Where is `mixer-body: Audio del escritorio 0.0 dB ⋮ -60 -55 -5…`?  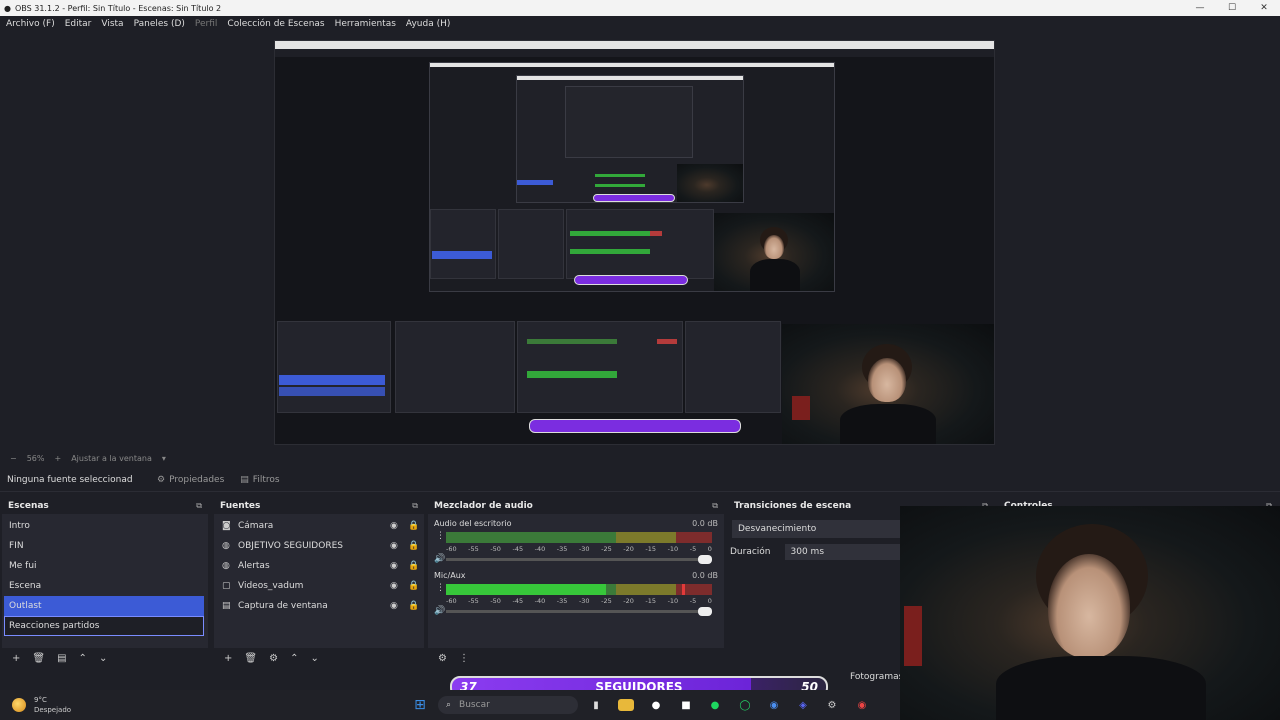
mixer-body: Audio del escritorio 0.0 dB ⋮ -60 -55 -5… is located at coordinates (576, 581).